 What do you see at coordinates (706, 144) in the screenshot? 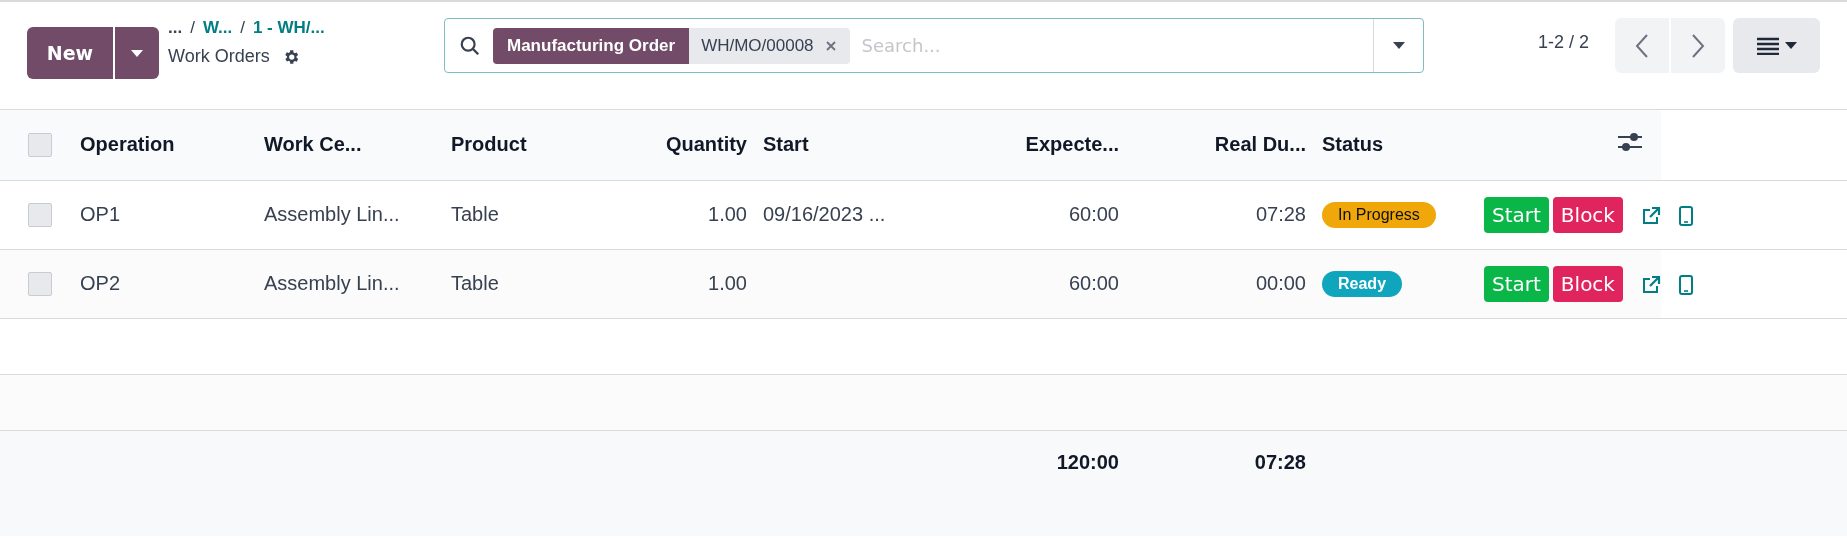
I see `column-header: Quantity` at bounding box center [706, 144].